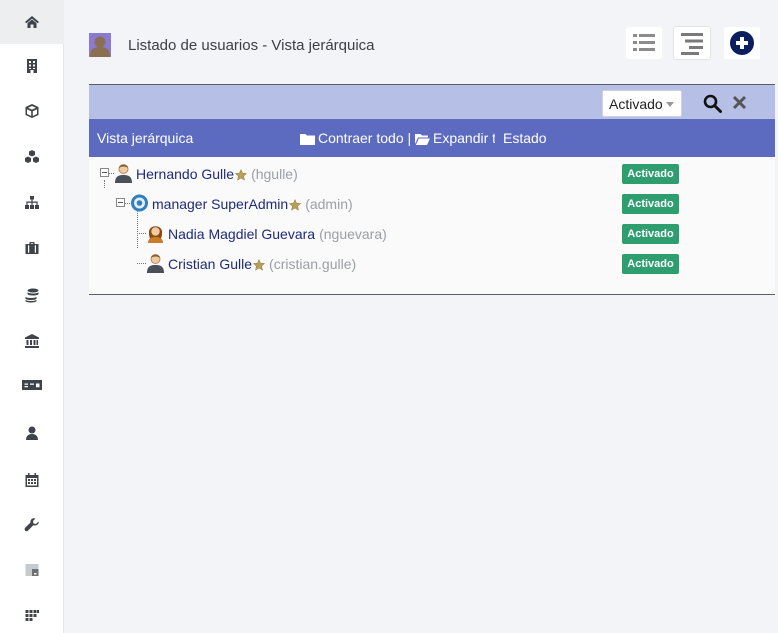  Describe the element at coordinates (355, 138) in the screenshot. I see `collapse-all-link: Contraer todo |` at that location.